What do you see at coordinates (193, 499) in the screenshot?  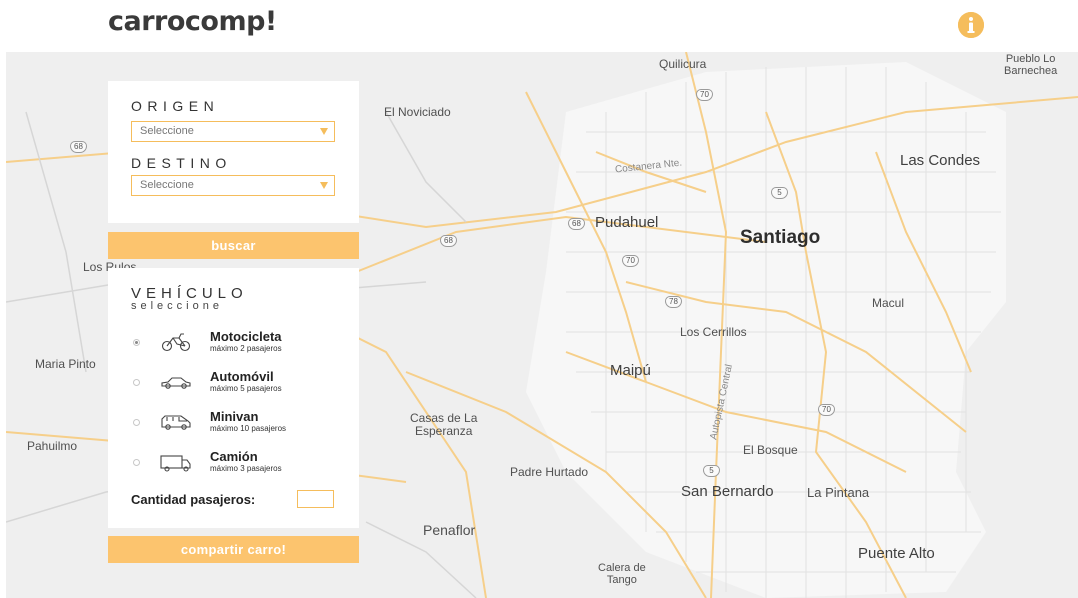 I see `passengers-label: Cantidad pasajeros:` at bounding box center [193, 499].